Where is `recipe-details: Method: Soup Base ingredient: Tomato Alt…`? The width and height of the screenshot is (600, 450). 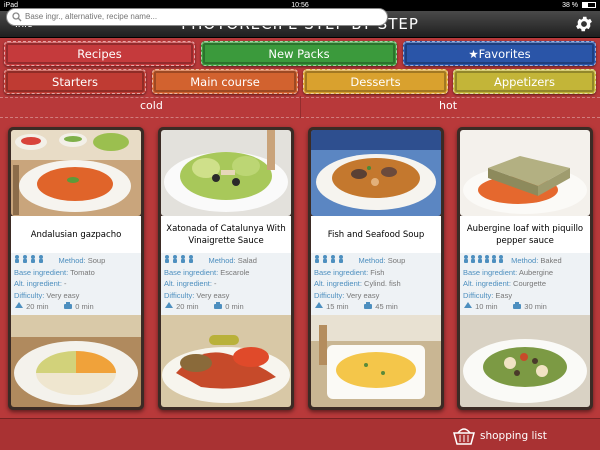
recipe-details: Method: Soup Base ingredient: Tomato Alt… is located at coordinates (76, 284).